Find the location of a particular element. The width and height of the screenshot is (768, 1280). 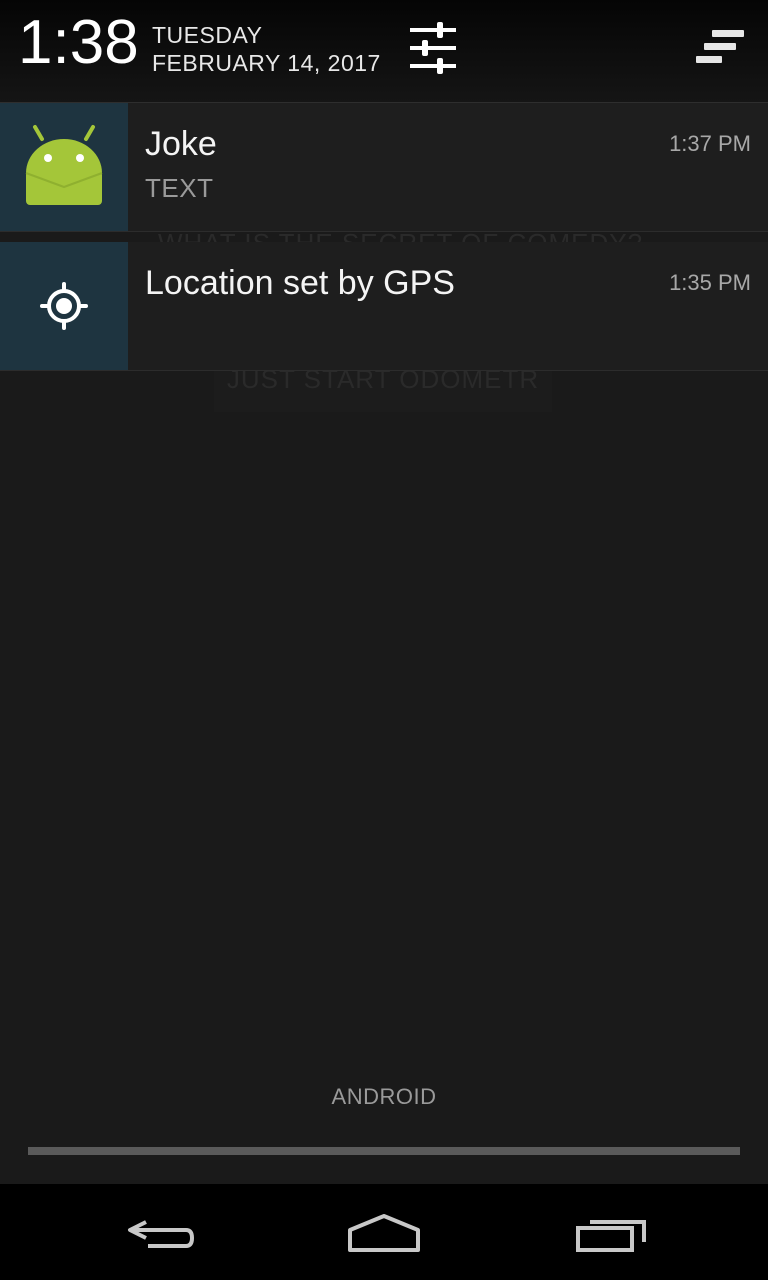

notification-location: Location set by GPS 1:35 PM is located at coordinates (384, 306).